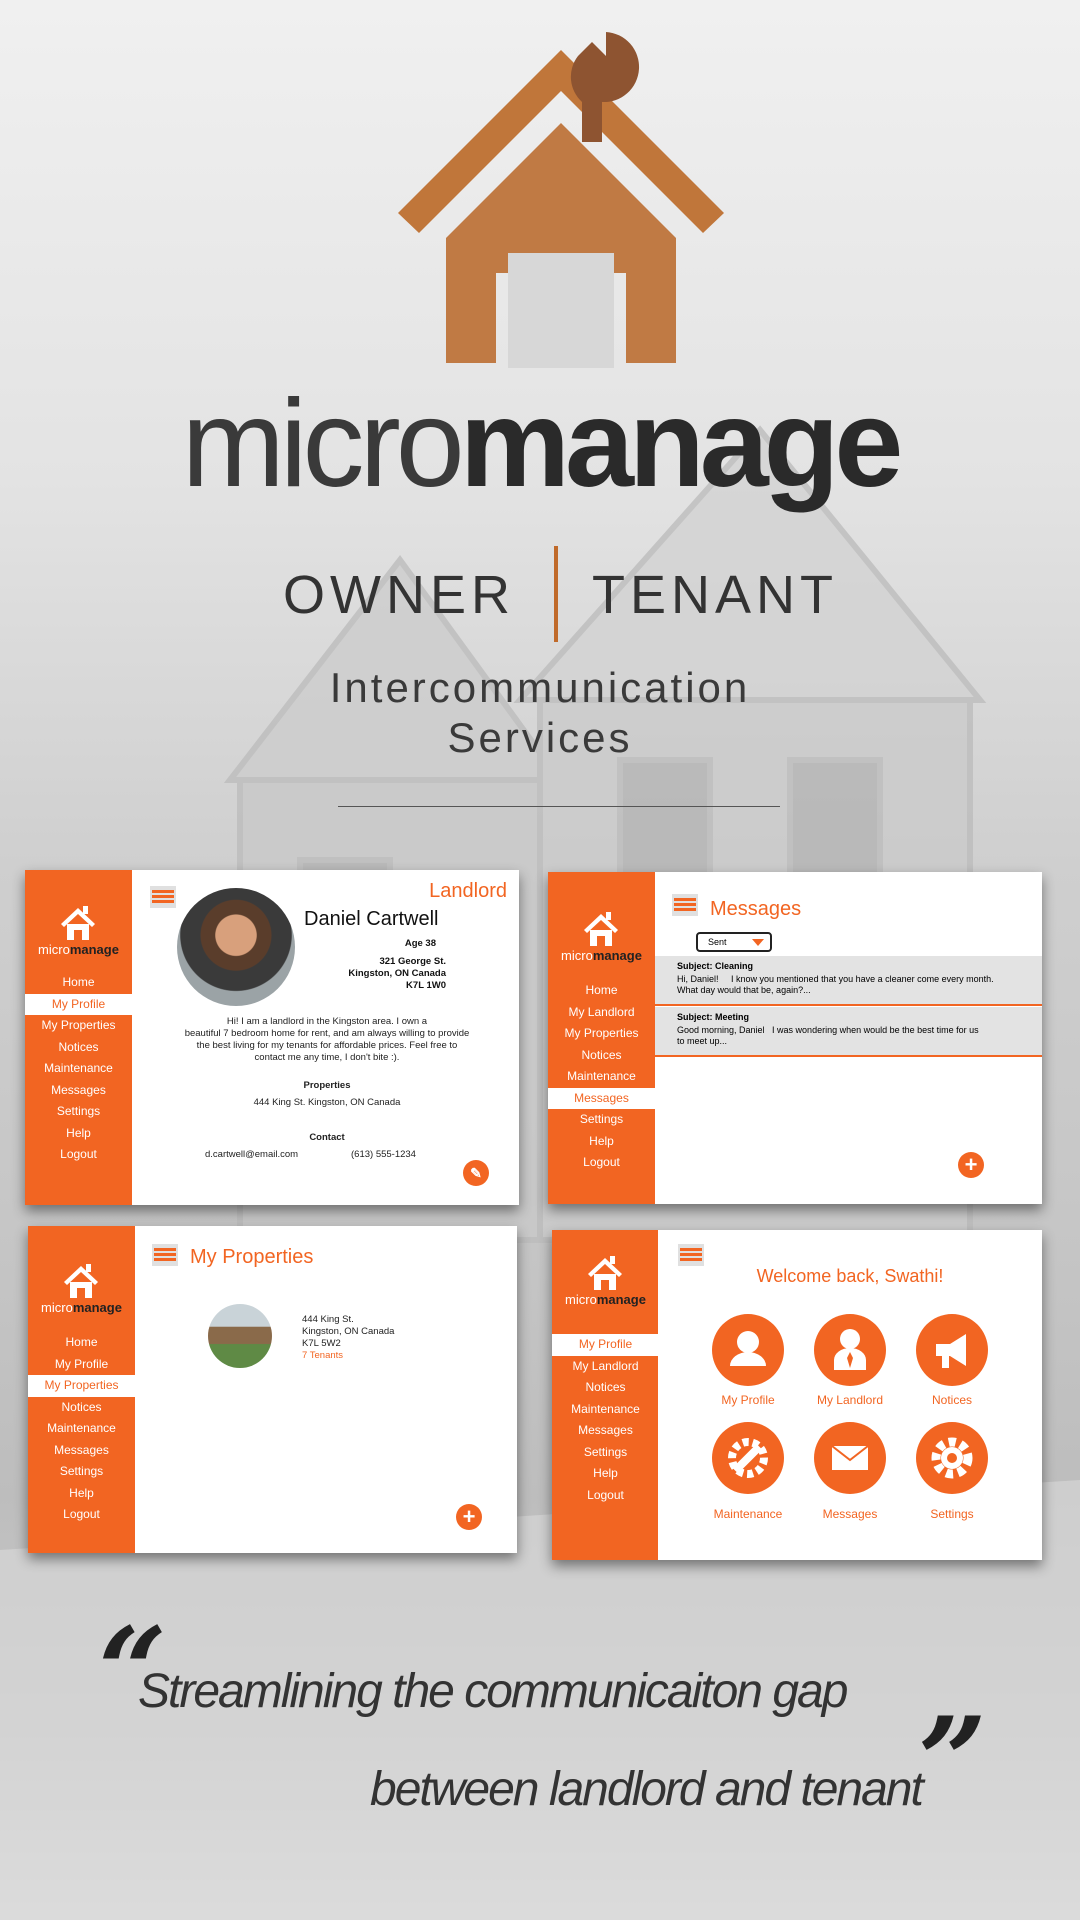  Describe the element at coordinates (323, 444) in the screenshot. I see `brand-part-1: micro` at that location.